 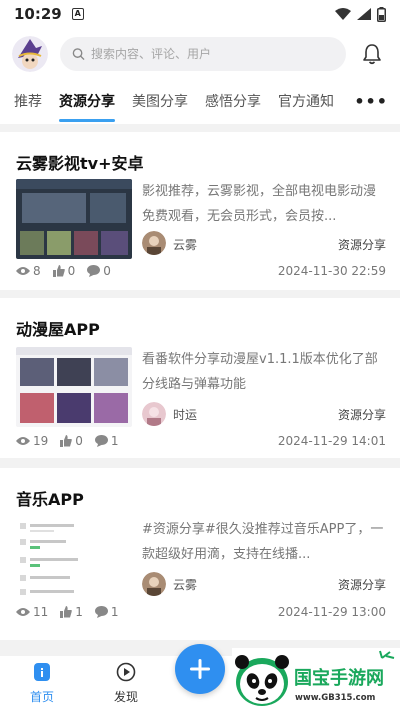 What do you see at coordinates (343, 14) in the screenshot?
I see `wifi-icon` at bounding box center [343, 14].